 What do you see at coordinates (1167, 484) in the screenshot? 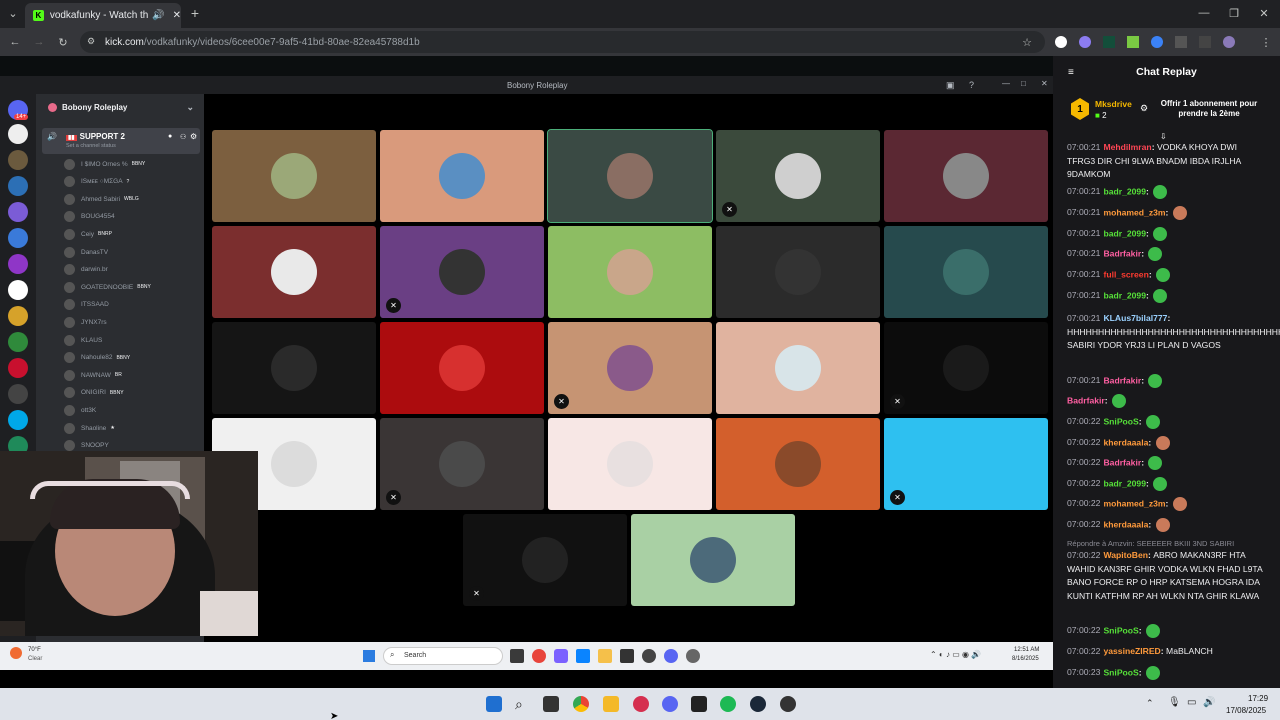
I see `chat-message: 07:00:22 badr_2099:` at bounding box center [1167, 484].